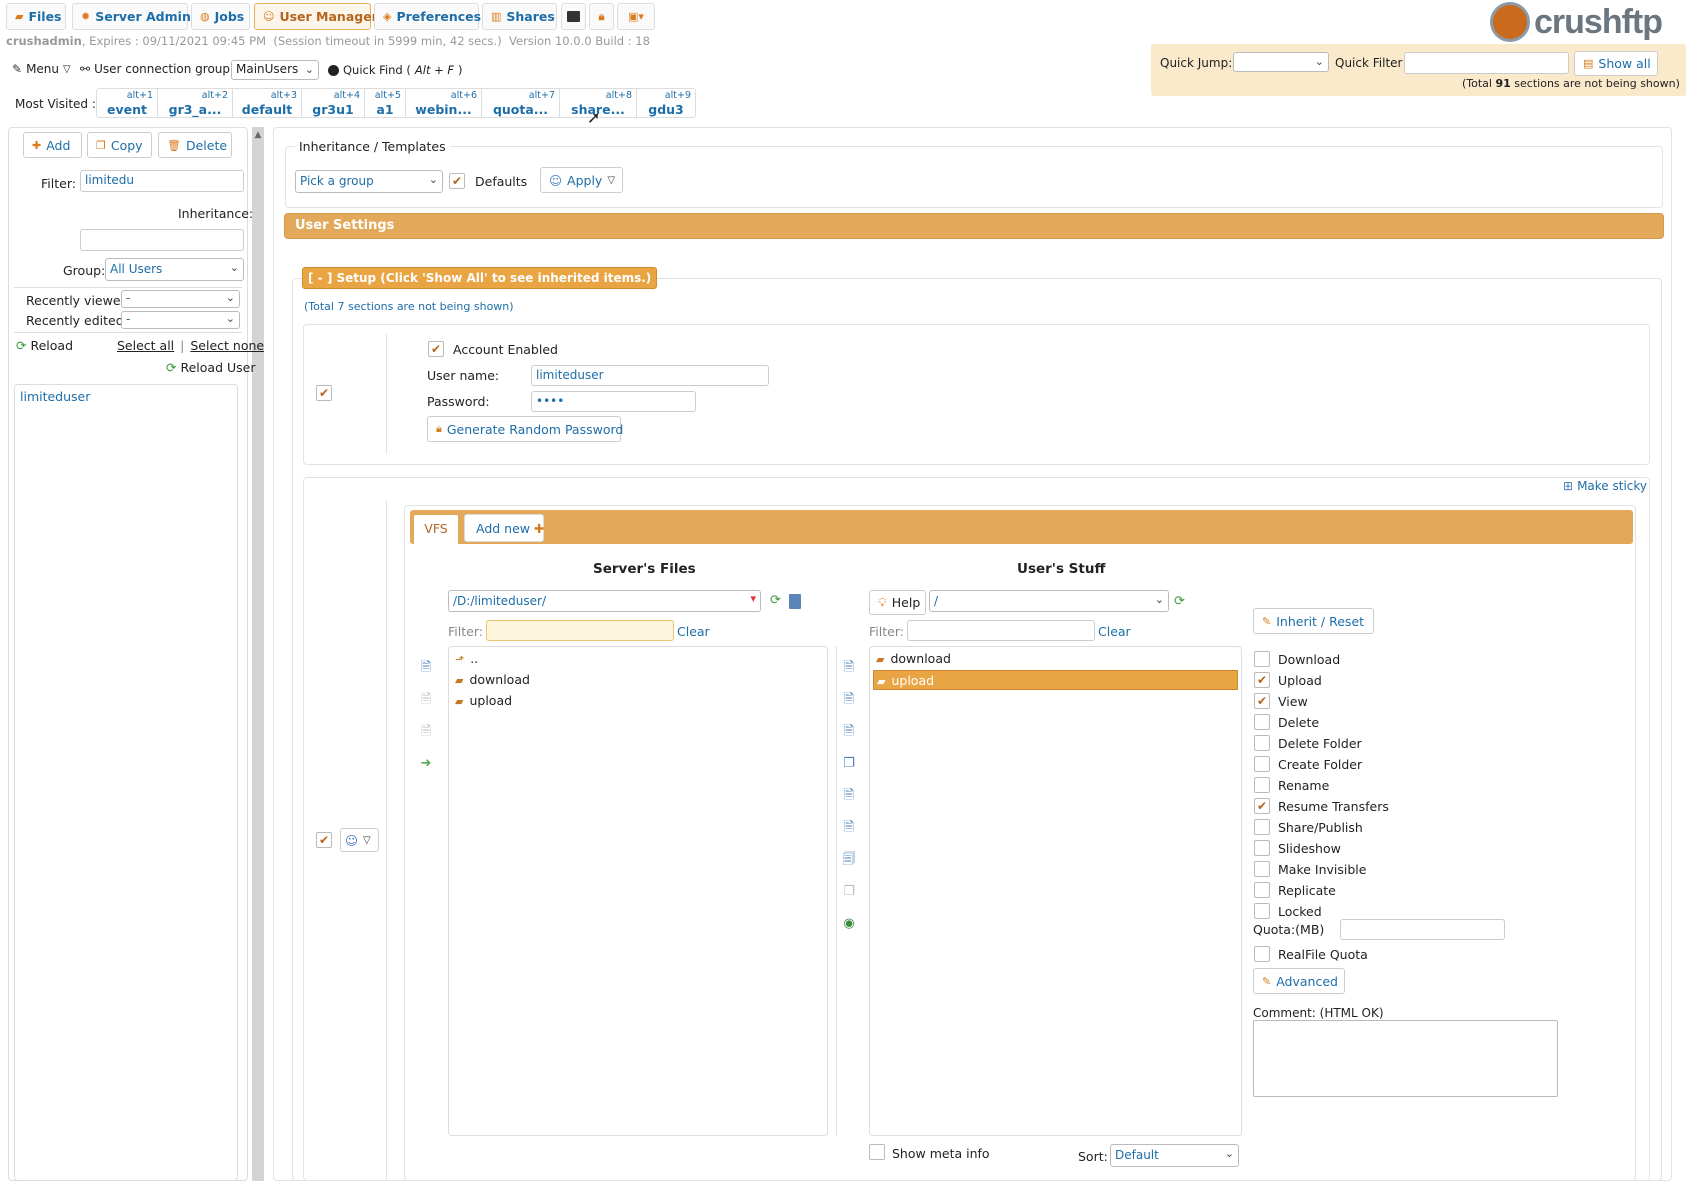 The width and height of the screenshot is (1688, 1181). What do you see at coordinates (1486, 63) in the screenshot?
I see `quick-filter-input` at bounding box center [1486, 63].